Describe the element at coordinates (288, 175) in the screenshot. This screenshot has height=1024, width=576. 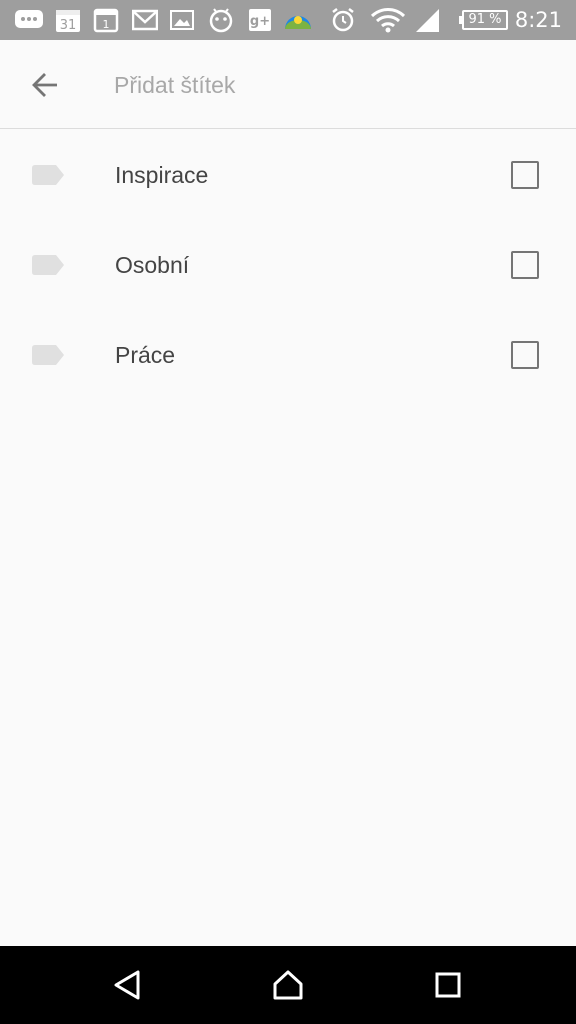
I see `list-item-inspirace: Inspirace` at that location.